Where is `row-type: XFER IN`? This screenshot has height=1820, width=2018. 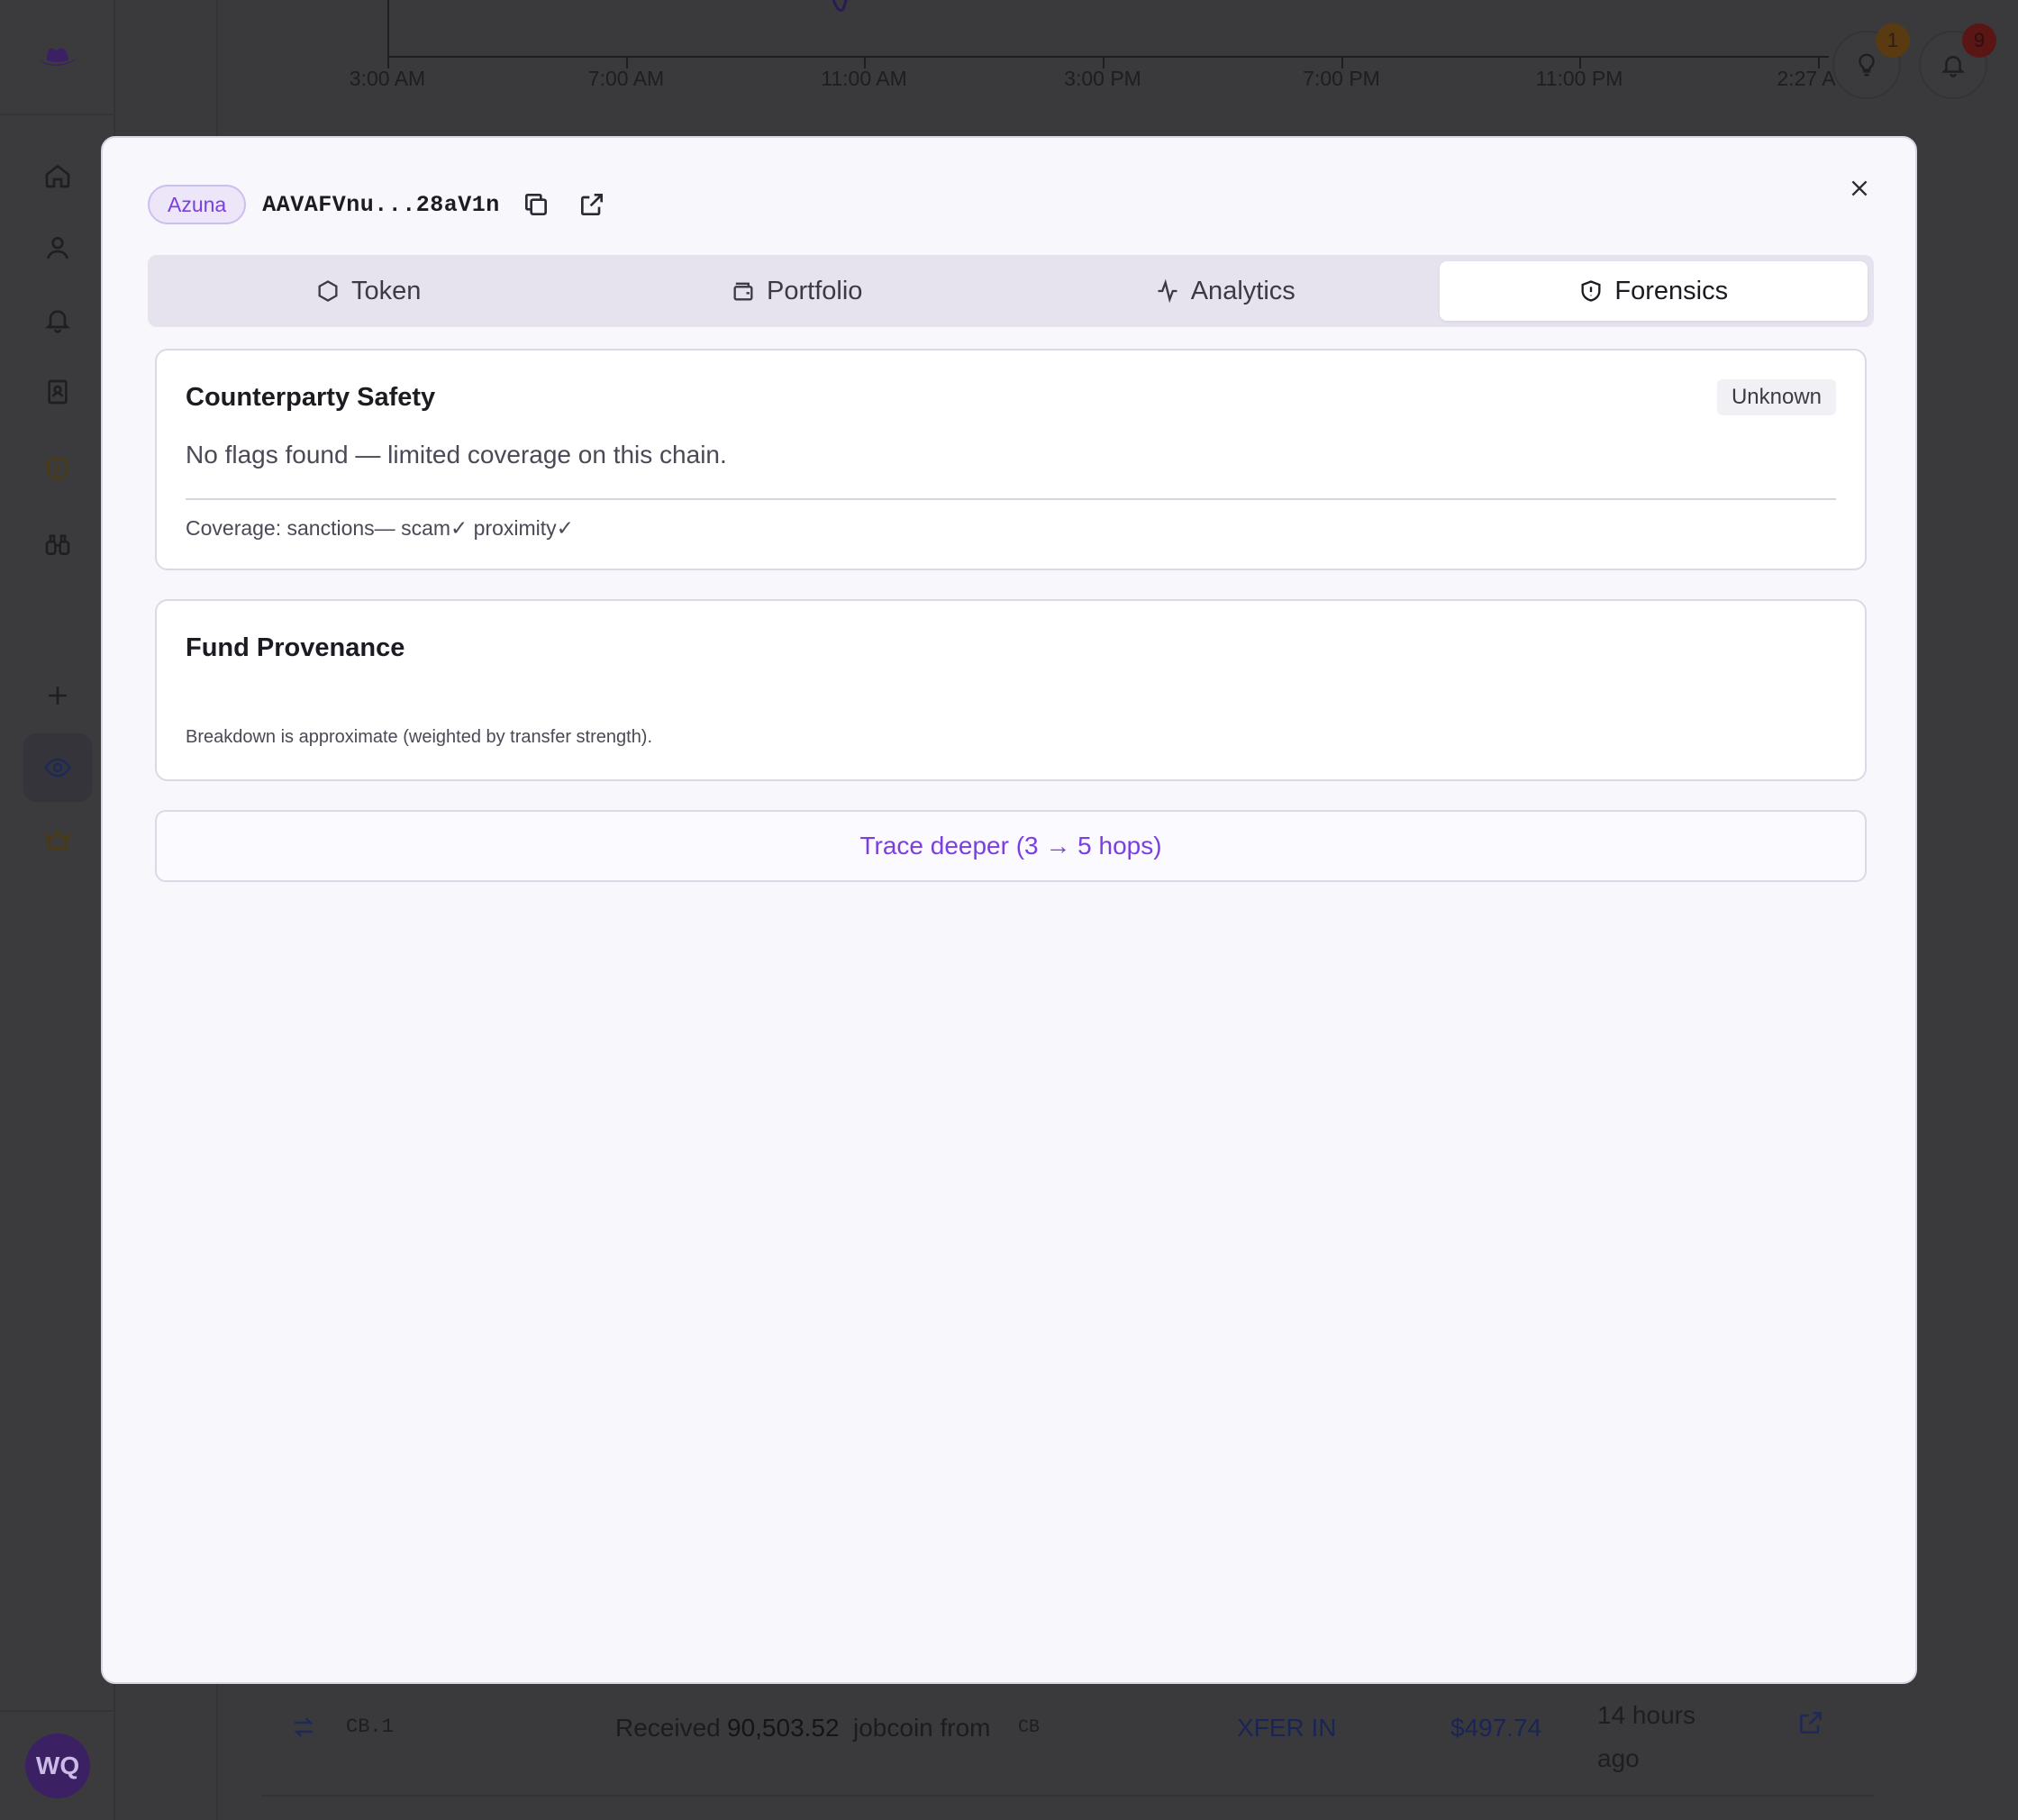 row-type: XFER IN is located at coordinates (1287, 1728).